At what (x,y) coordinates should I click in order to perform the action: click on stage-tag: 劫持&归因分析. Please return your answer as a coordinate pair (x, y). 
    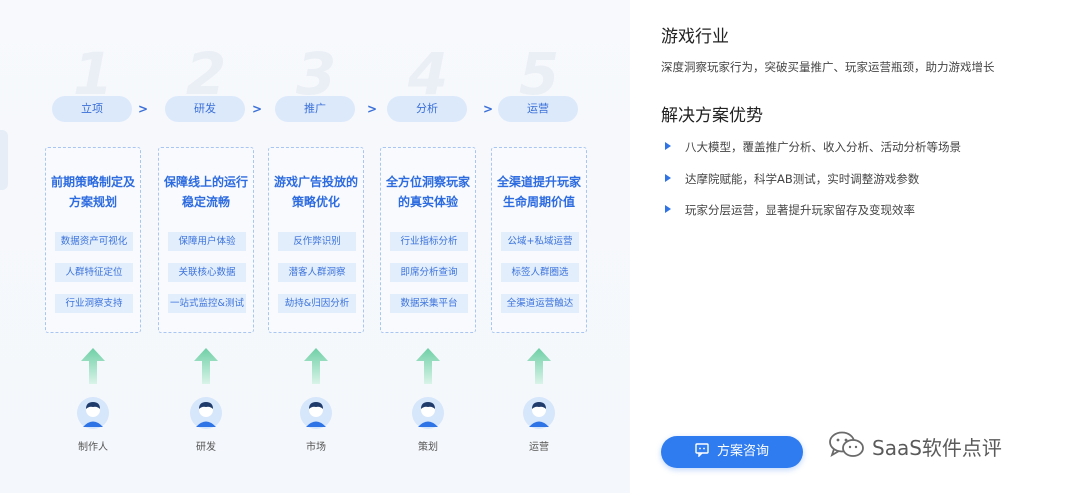
    Looking at the image, I should click on (317, 303).